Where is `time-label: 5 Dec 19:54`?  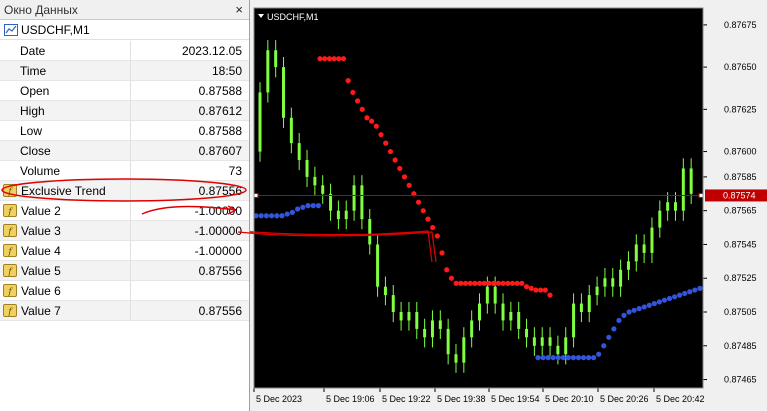 time-label: 5 Dec 19:54 is located at coordinates (515, 399).